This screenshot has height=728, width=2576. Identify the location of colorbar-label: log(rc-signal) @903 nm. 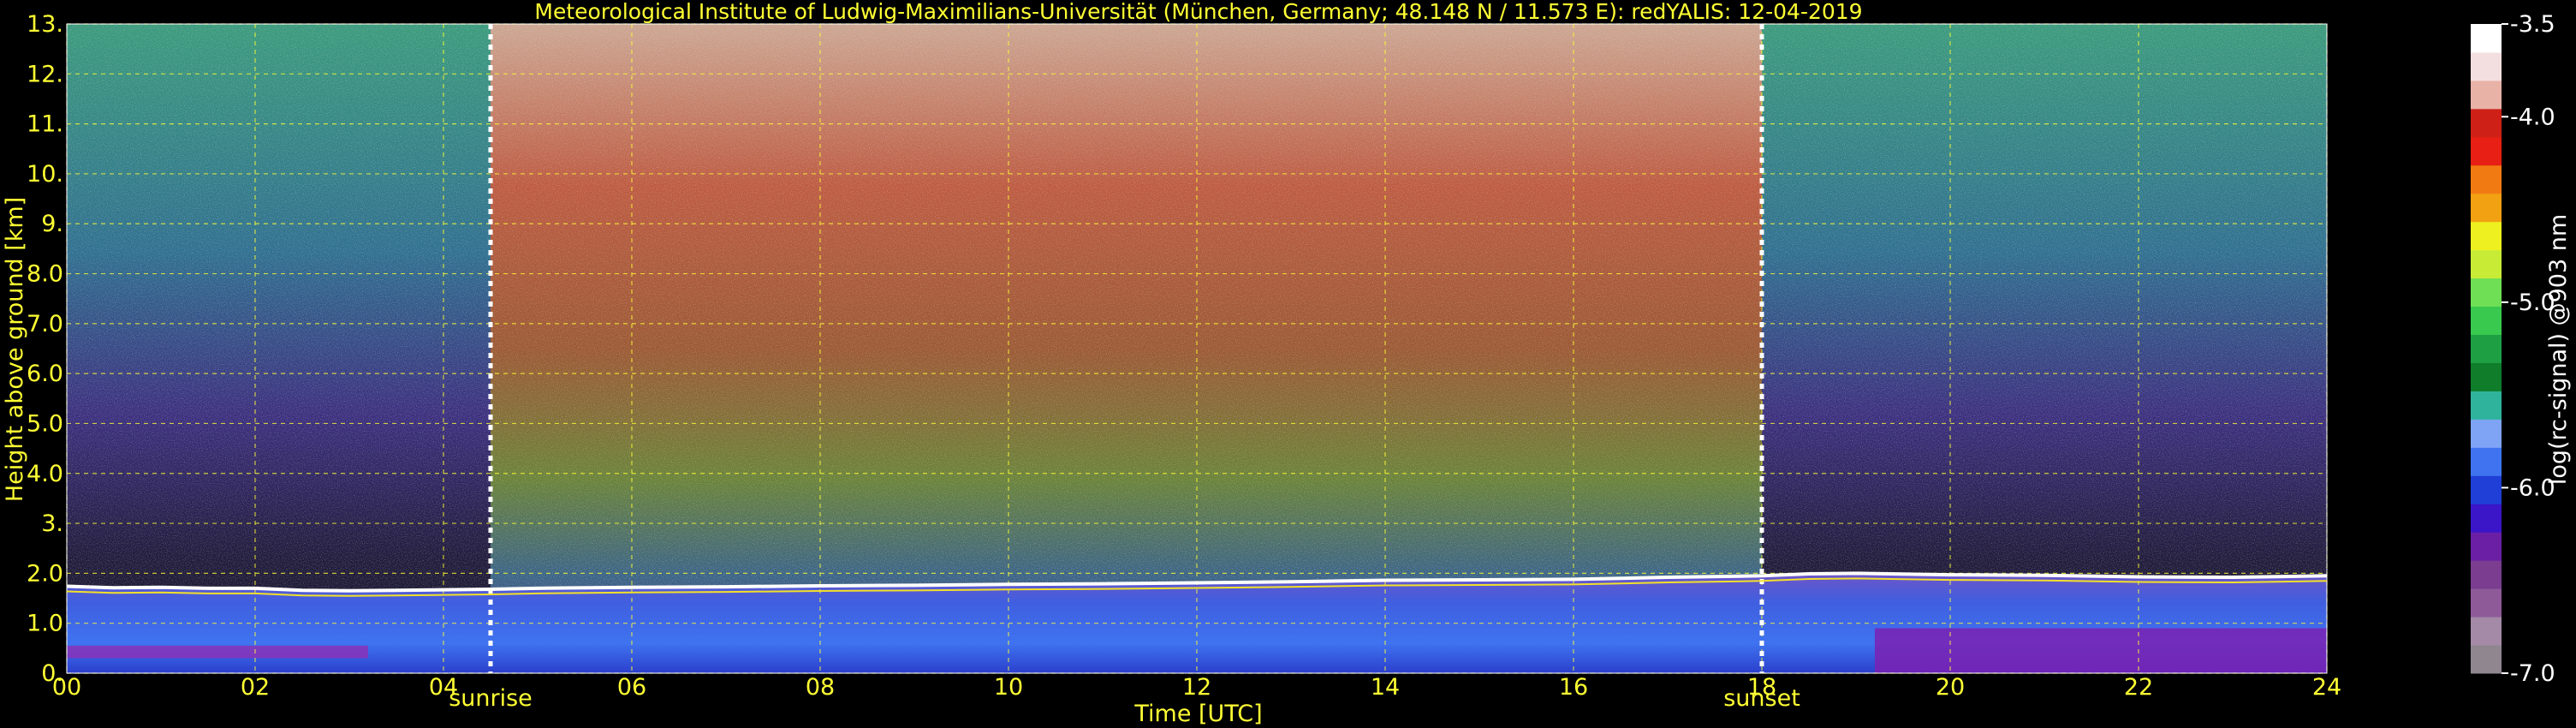
(2558, 349).